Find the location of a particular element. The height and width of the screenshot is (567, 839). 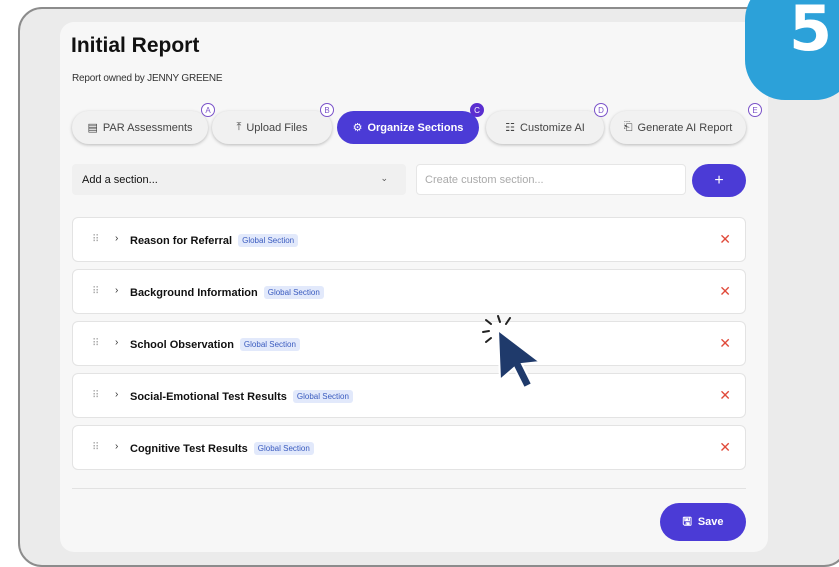

tab-label: Customize AI is located at coordinates (552, 127).